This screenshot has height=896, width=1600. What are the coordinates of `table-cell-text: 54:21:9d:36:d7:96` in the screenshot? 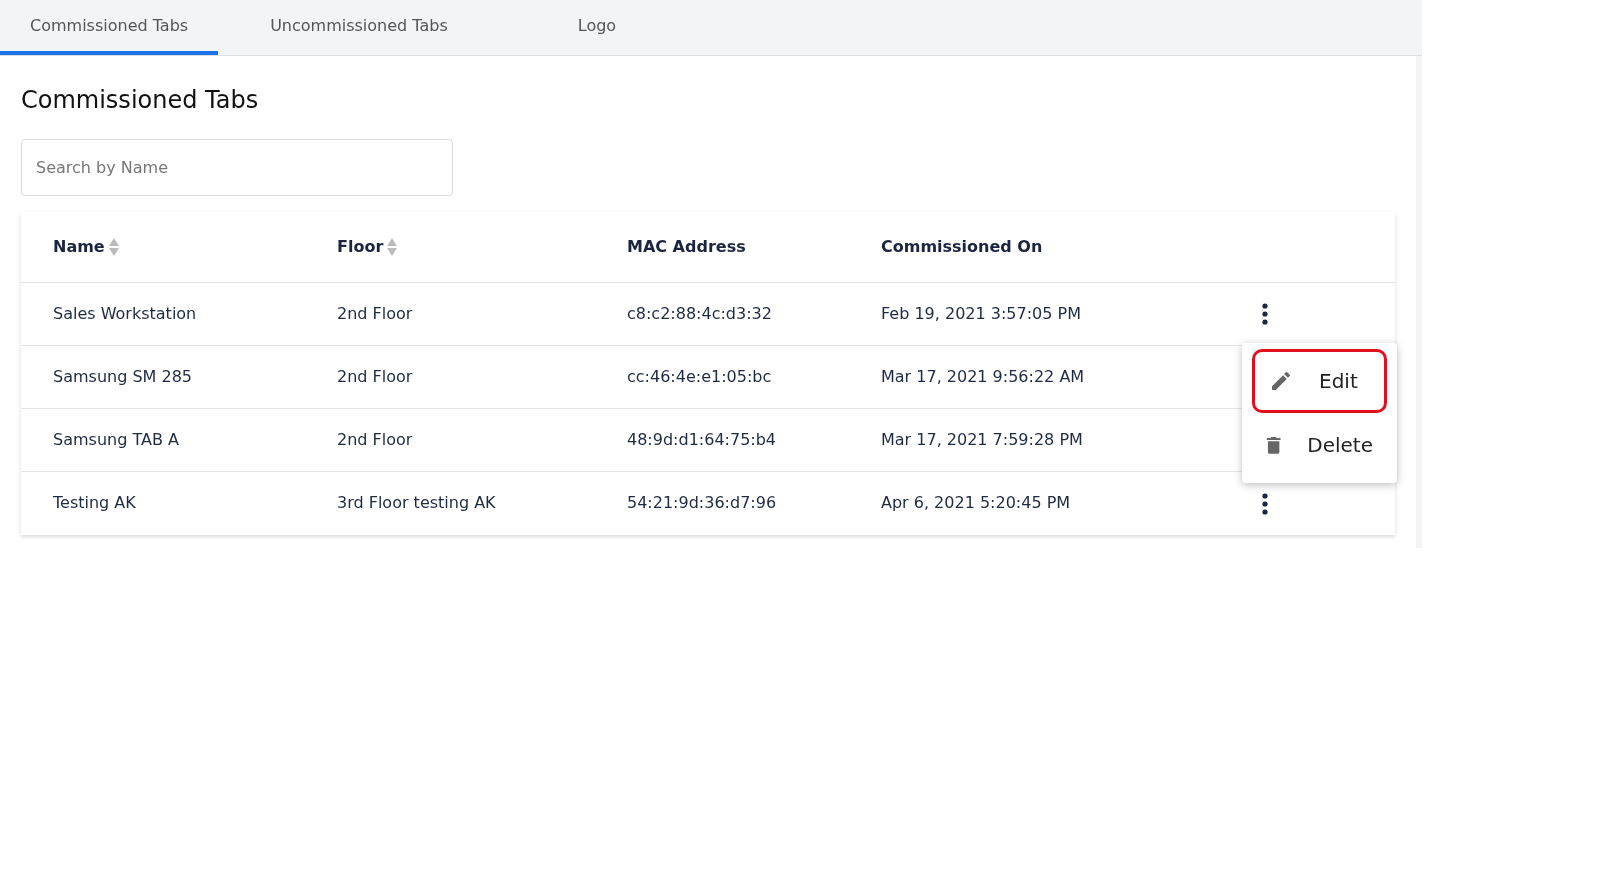 It's located at (702, 503).